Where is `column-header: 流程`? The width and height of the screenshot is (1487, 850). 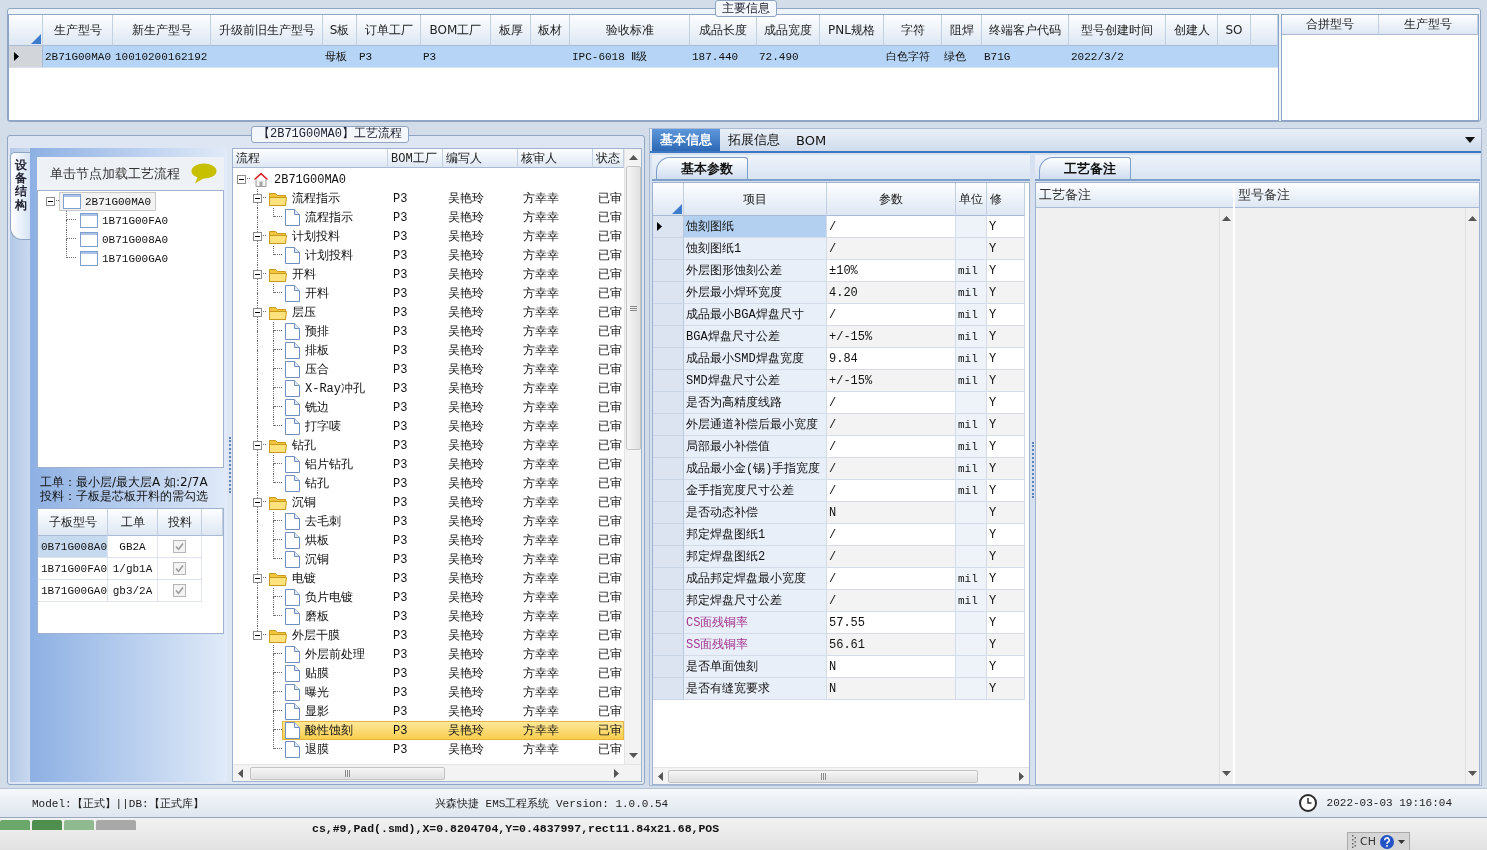 column-header: 流程 is located at coordinates (310, 158).